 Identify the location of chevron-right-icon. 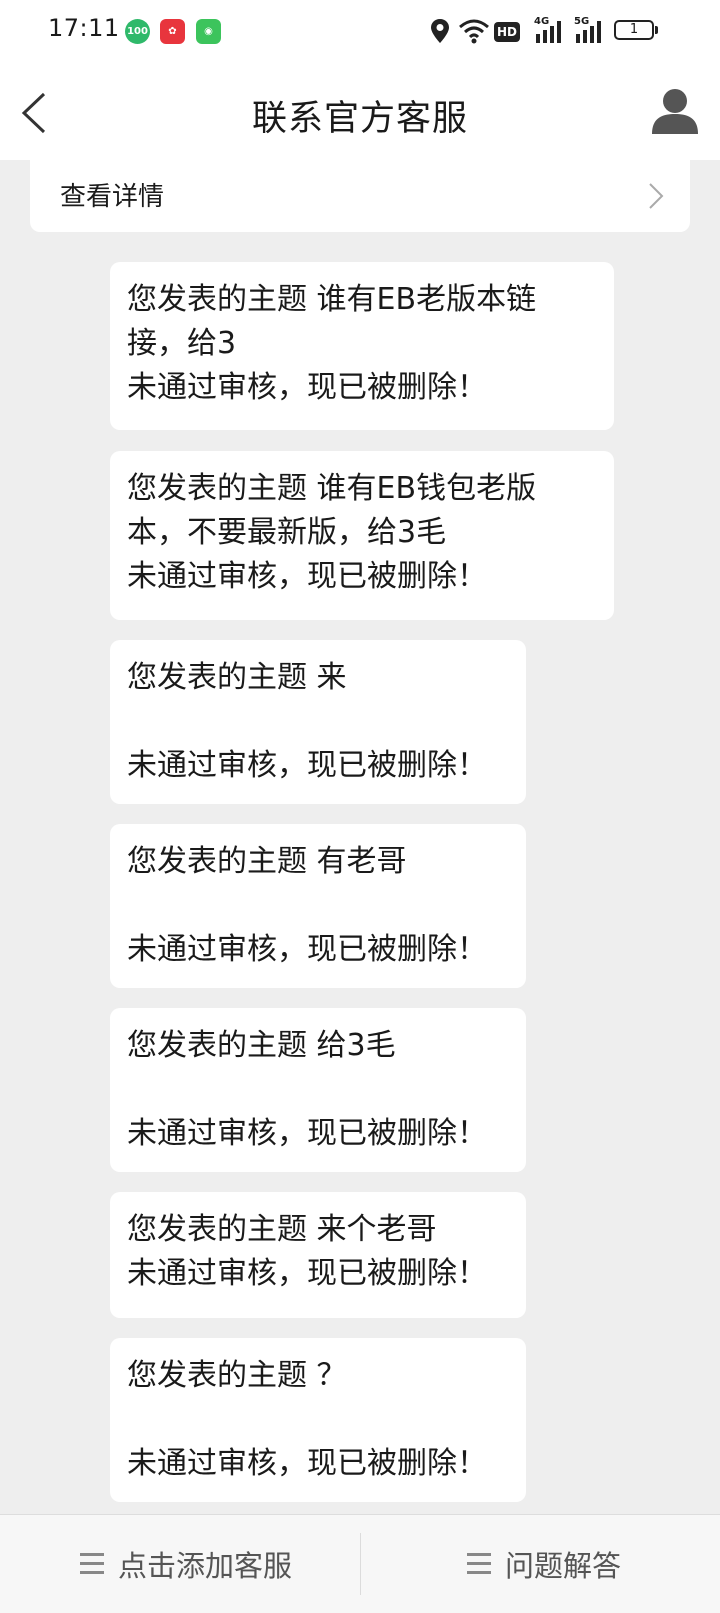
(656, 196).